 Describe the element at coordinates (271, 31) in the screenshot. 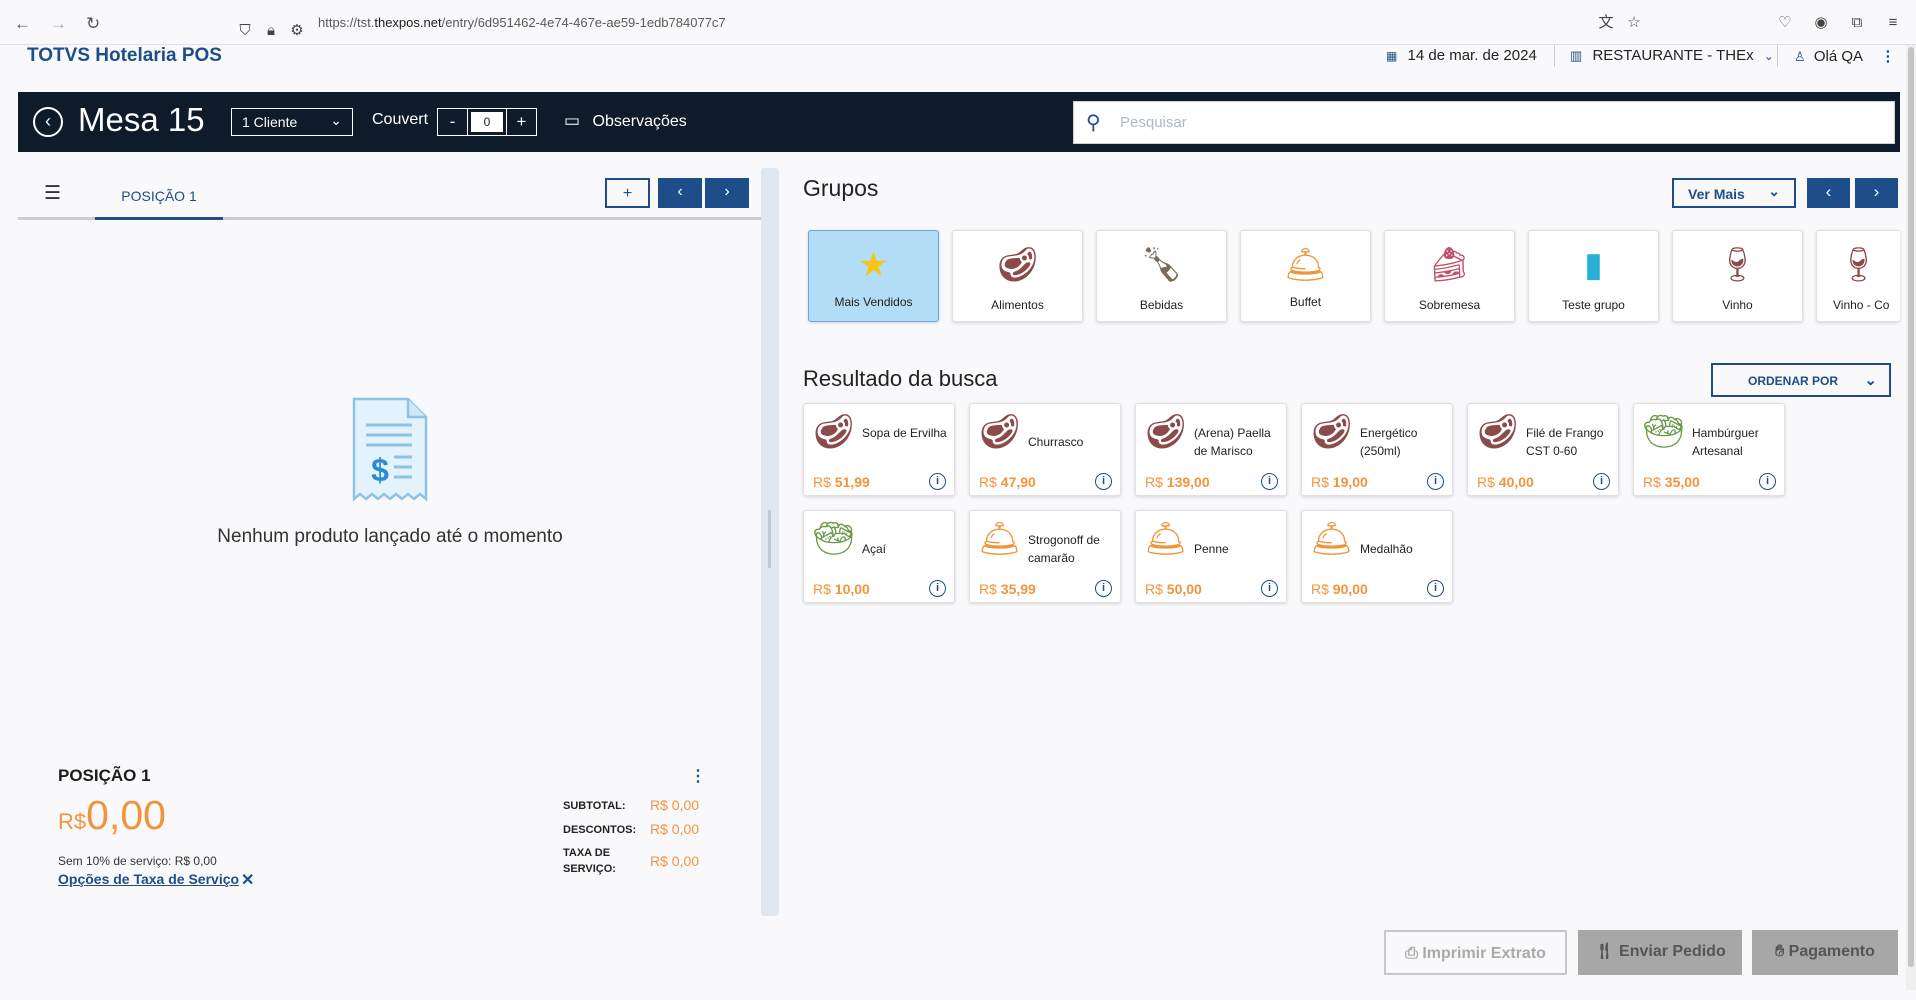

I see `lock-icon: 🔒︎` at that location.